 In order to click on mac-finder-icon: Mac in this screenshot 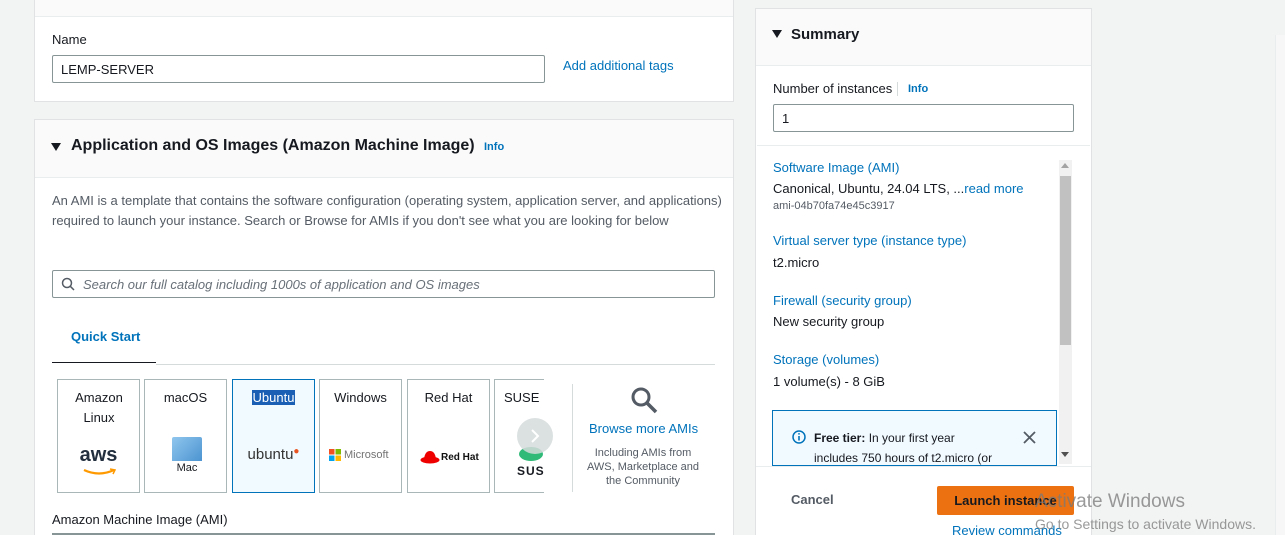, I will do `click(187, 456)`.